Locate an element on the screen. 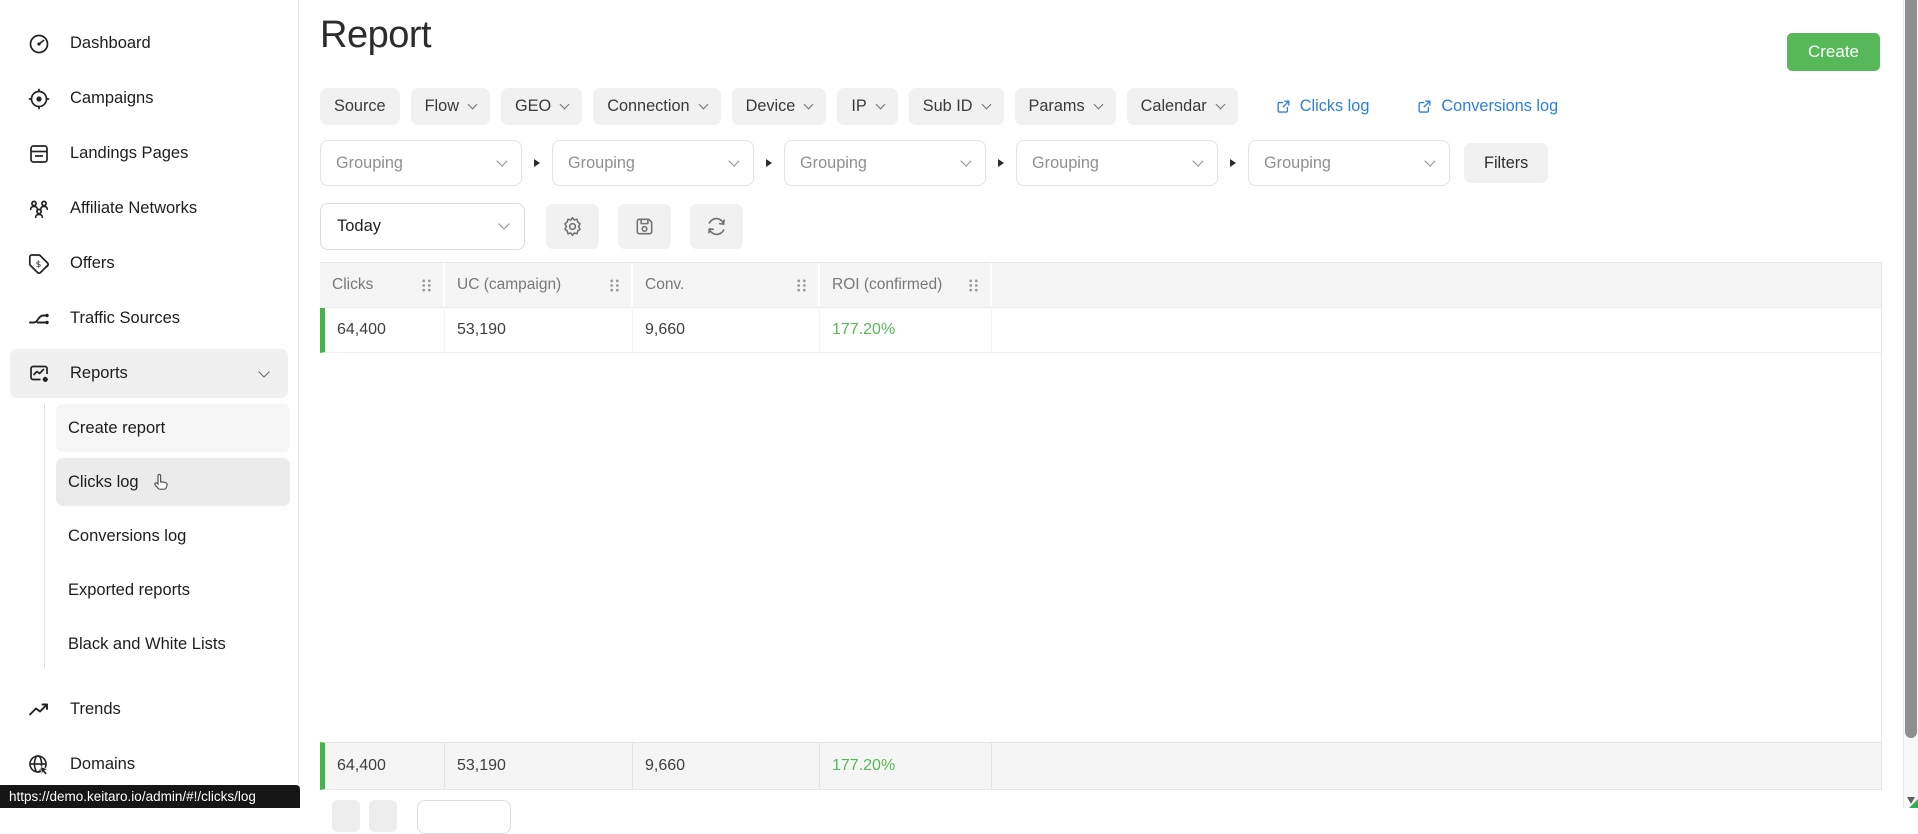  sidebar-item-label: Campaigns is located at coordinates (111, 98).